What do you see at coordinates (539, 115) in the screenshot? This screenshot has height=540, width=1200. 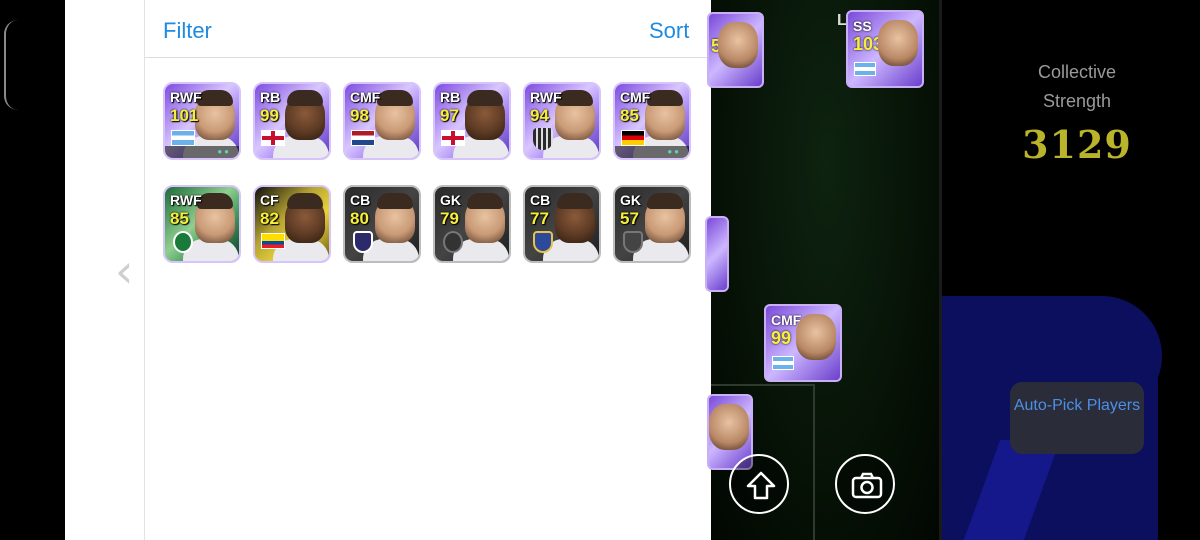 I see `player-rating: 94` at bounding box center [539, 115].